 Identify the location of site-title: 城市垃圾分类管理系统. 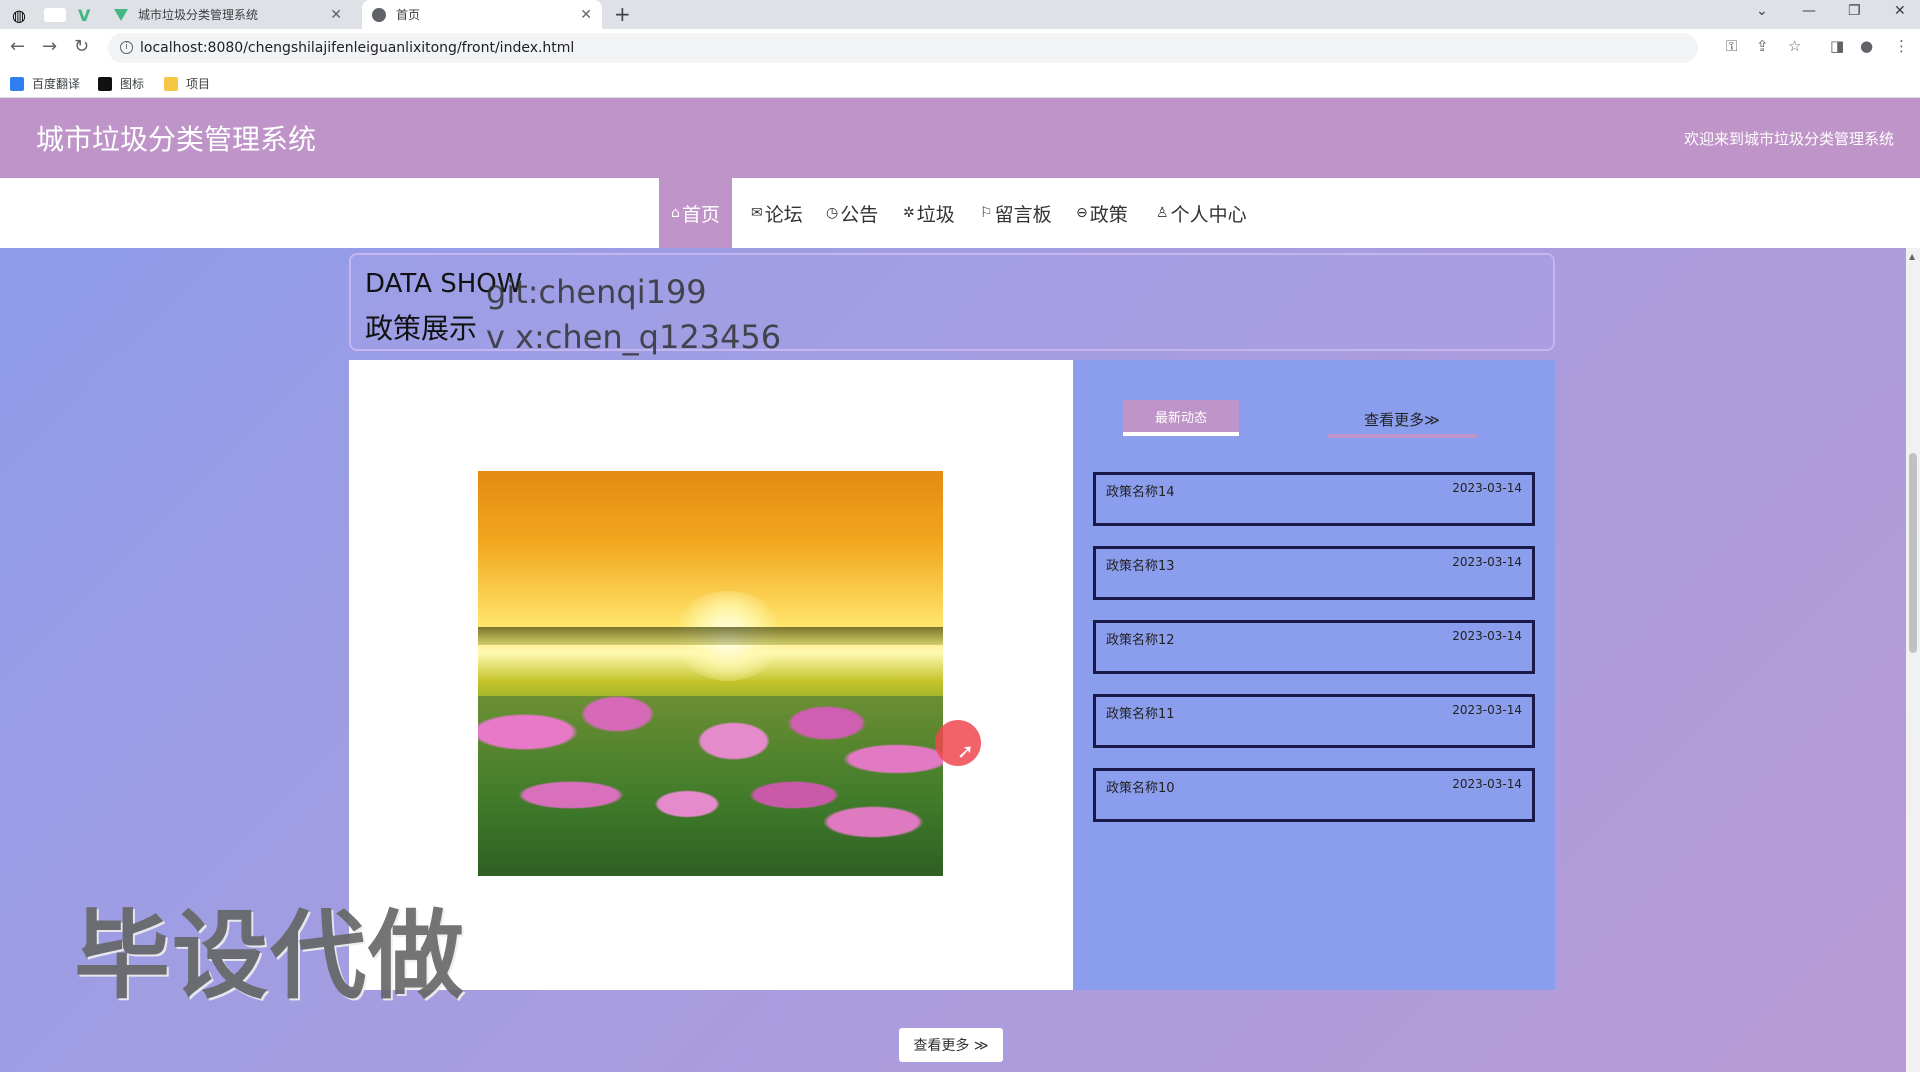
(176, 139).